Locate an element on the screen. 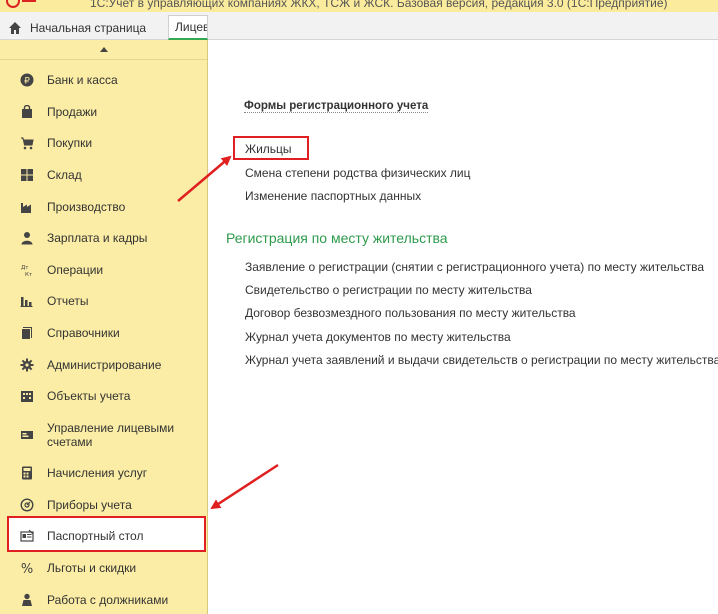  building-icon is located at coordinates (27, 396).